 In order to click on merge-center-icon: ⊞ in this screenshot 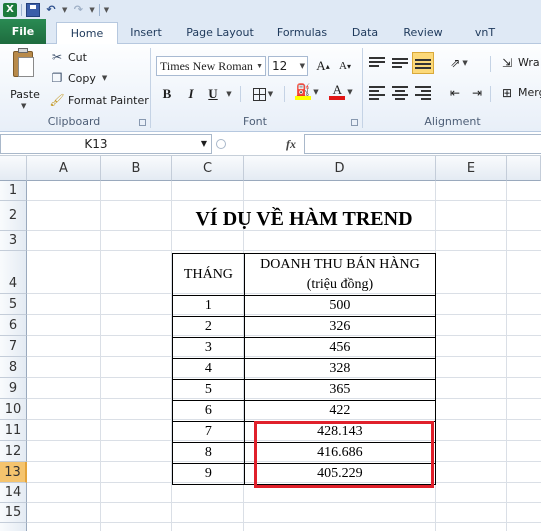, I will do `click(507, 93)`.